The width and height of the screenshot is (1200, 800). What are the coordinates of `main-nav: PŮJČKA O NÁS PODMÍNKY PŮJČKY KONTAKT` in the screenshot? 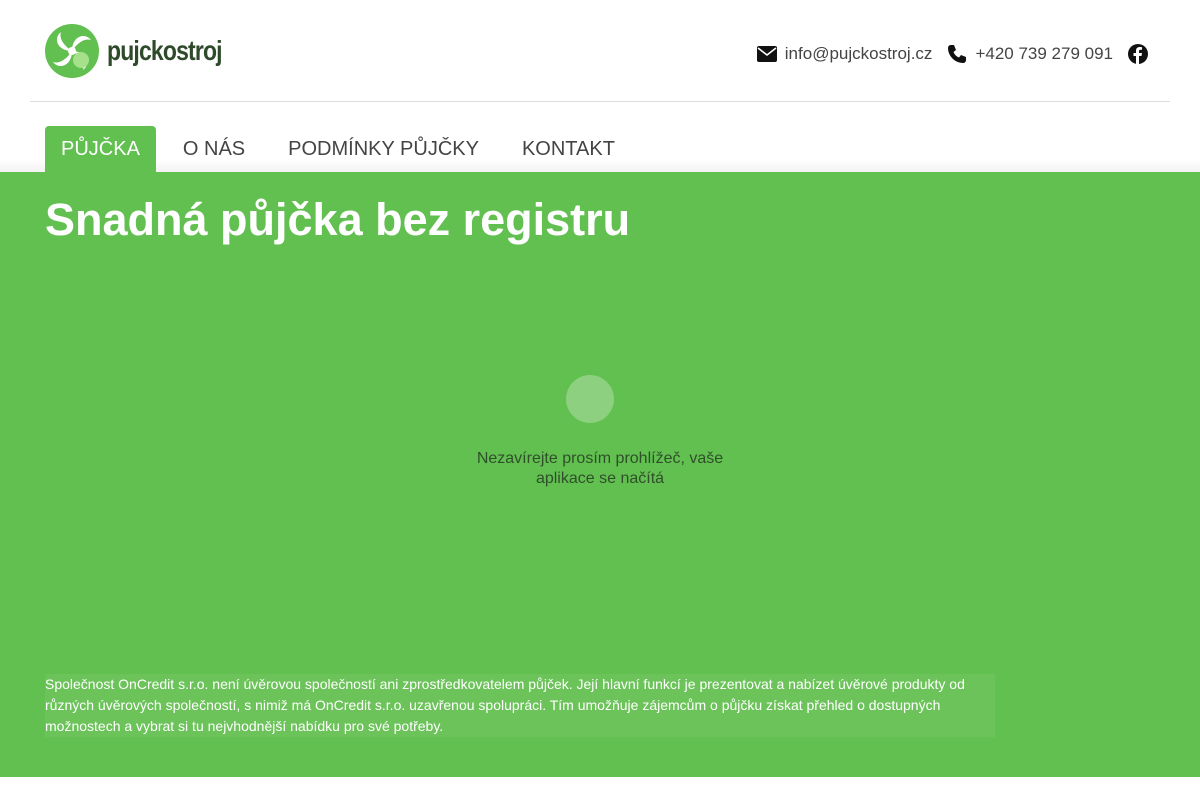 It's located at (343, 149).